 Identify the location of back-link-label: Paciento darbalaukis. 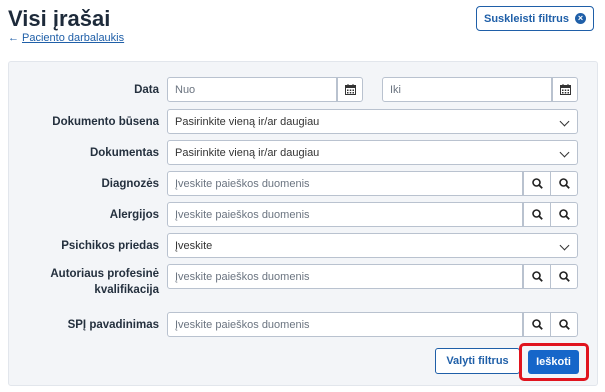
(73, 38).